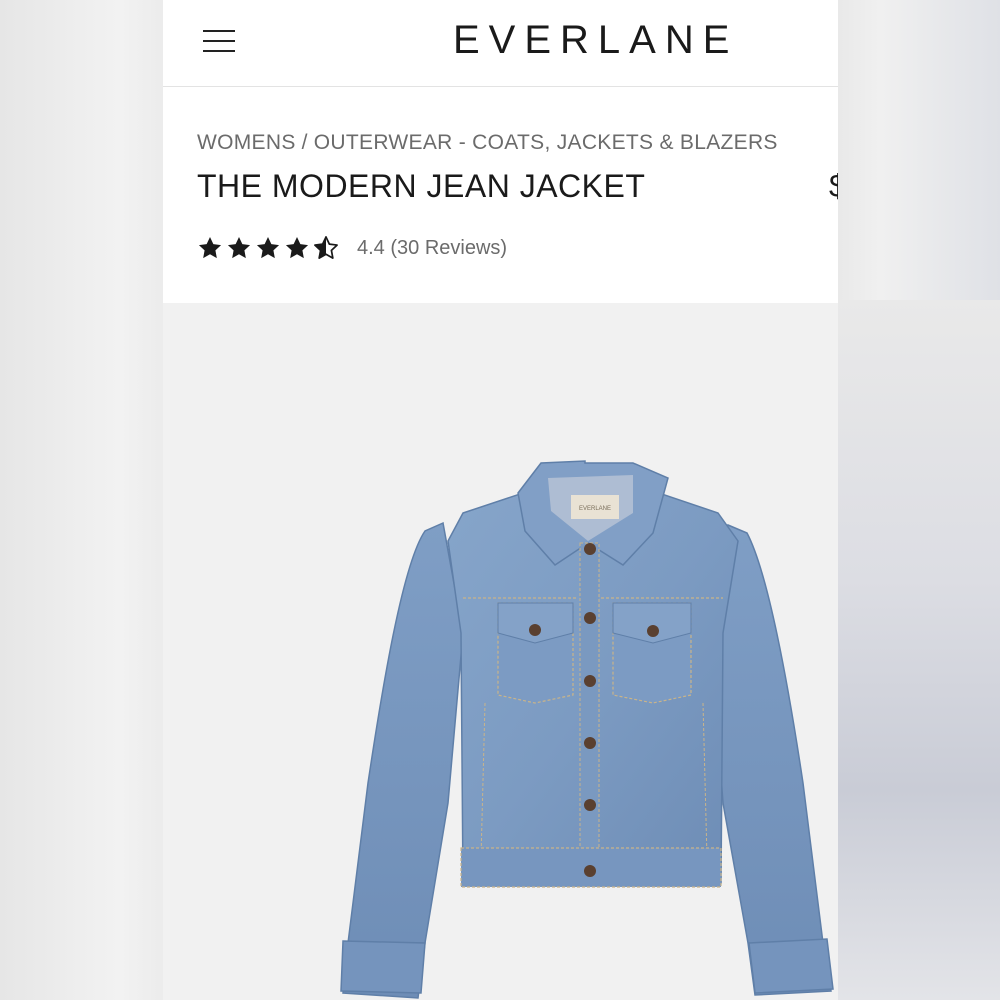 The height and width of the screenshot is (1000, 1000). What do you see at coordinates (326, 247) in the screenshot?
I see `star-half-icon` at bounding box center [326, 247].